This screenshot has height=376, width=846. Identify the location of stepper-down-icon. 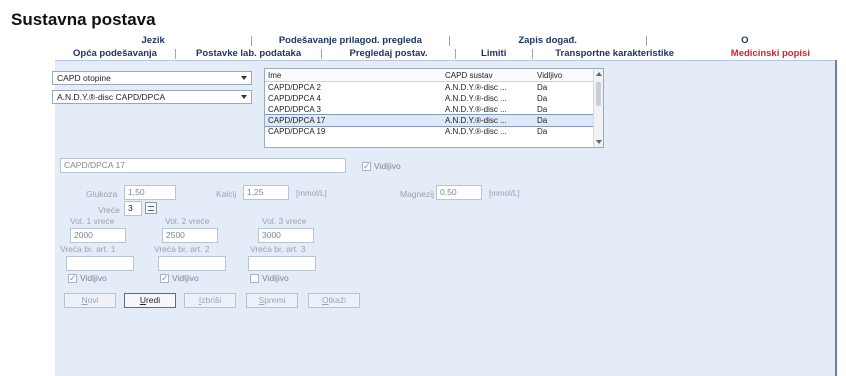
(151, 210).